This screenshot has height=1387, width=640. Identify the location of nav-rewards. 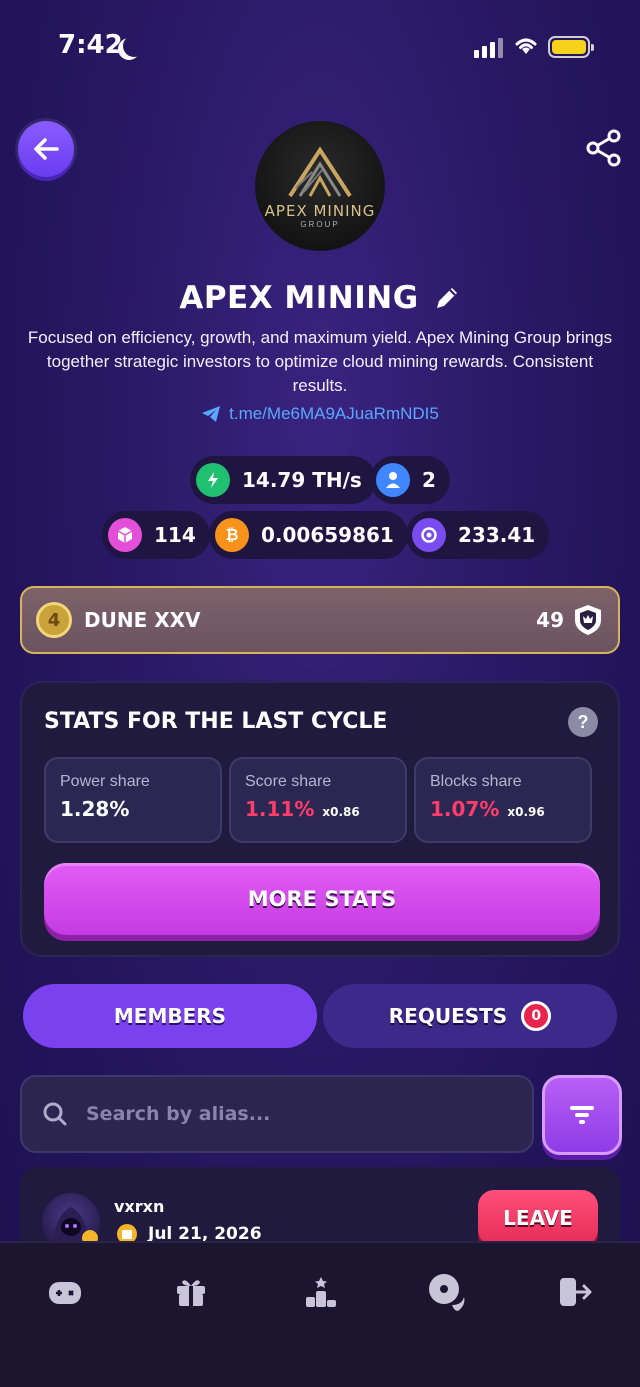
(191, 1292).